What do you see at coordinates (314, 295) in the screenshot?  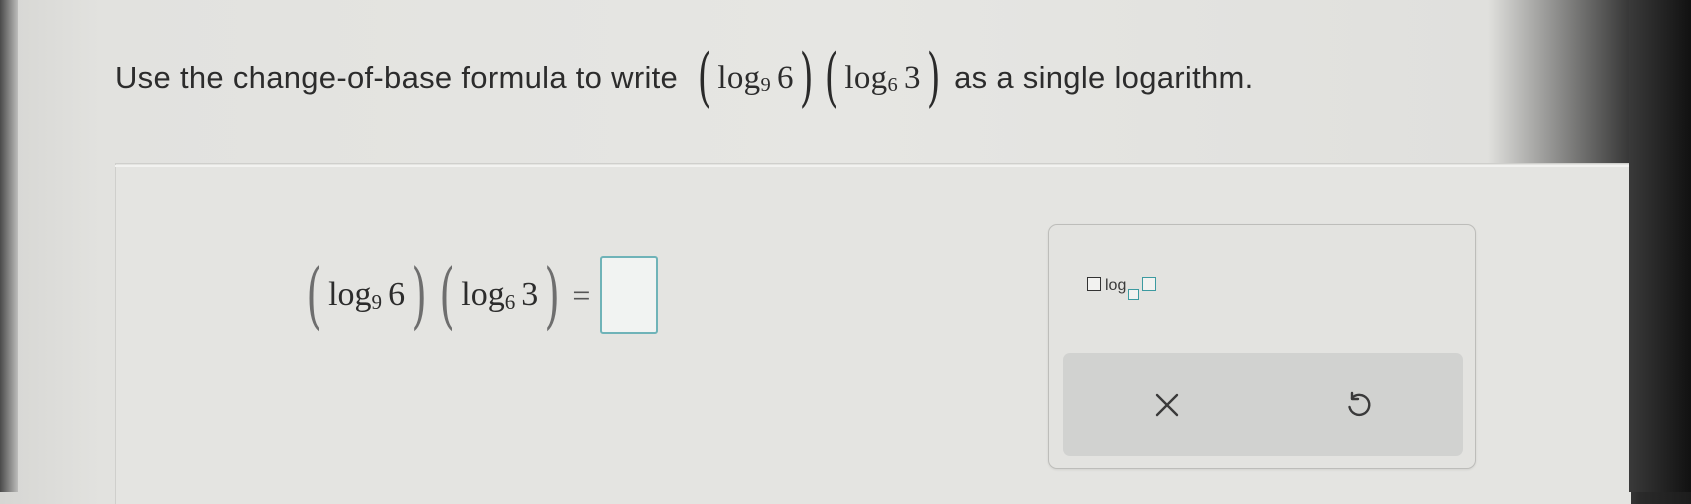 I see `eq-left-paren-1: (` at bounding box center [314, 295].